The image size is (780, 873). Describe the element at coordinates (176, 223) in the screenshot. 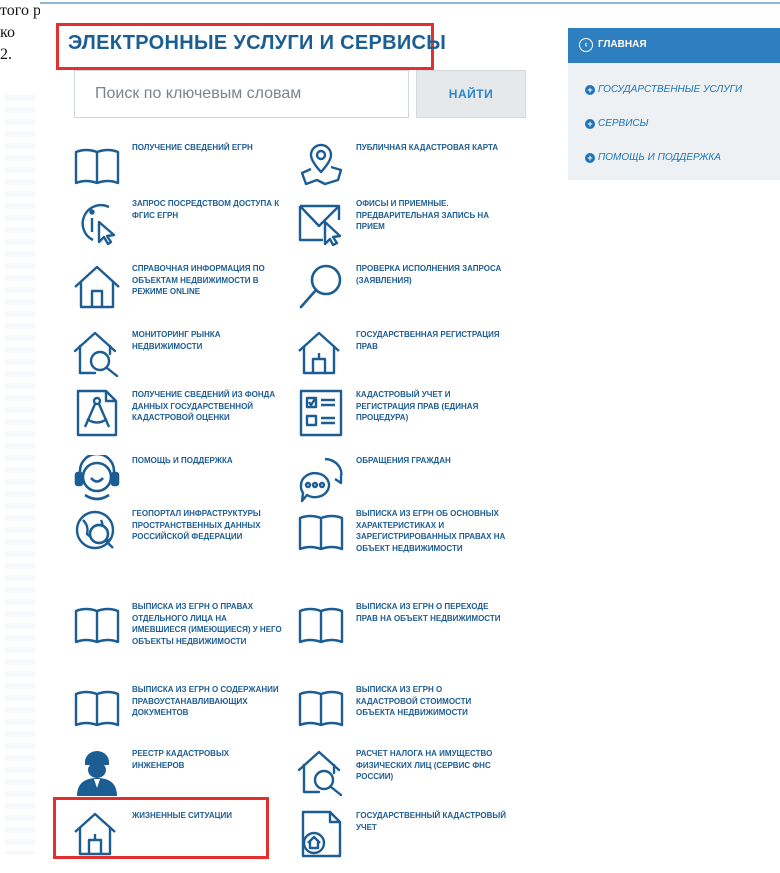

I see `service-item: ЗАПРОС ПОСРЕДСТВОМ ДОСТУПА К ФГИС ЕГРН` at that location.